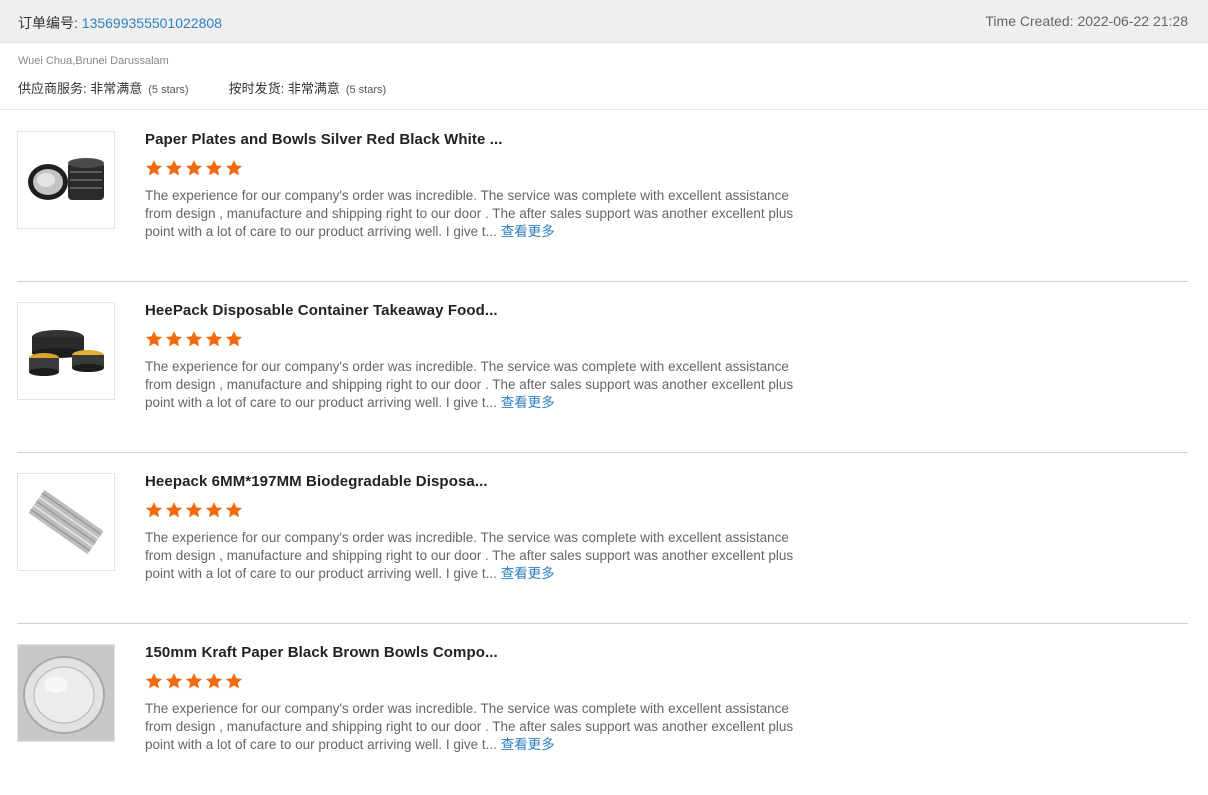 This screenshot has width=1208, height=795. I want to click on order-number-label: 订单编号: 135699355501022808, so click(120, 23).